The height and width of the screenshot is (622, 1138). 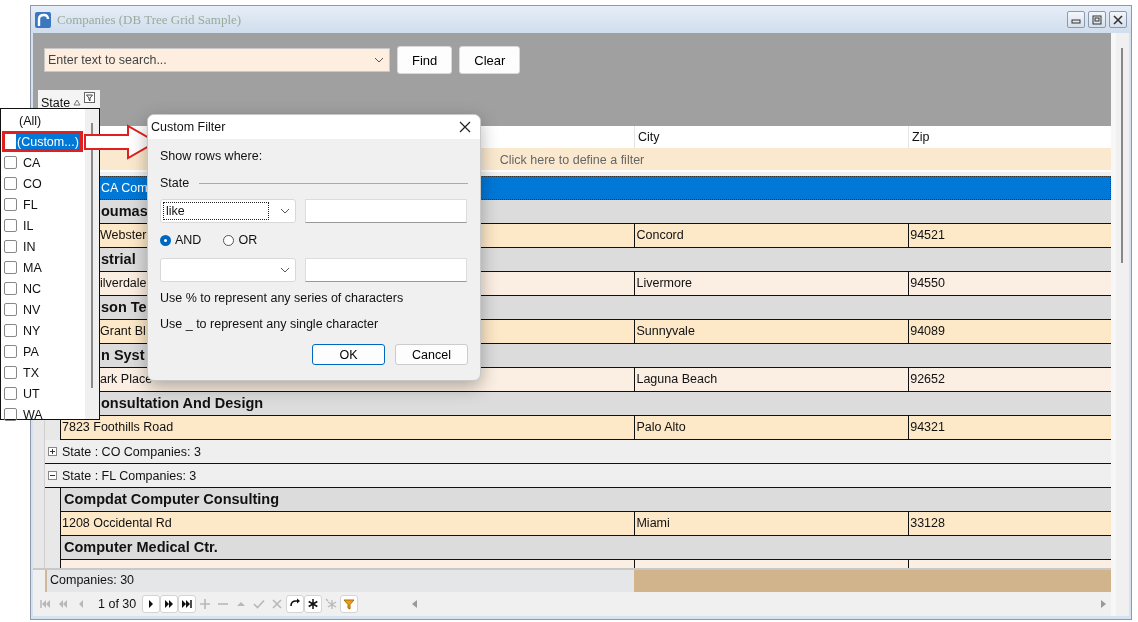 I want to click on table-cell: Livermore, so click(x=664, y=283).